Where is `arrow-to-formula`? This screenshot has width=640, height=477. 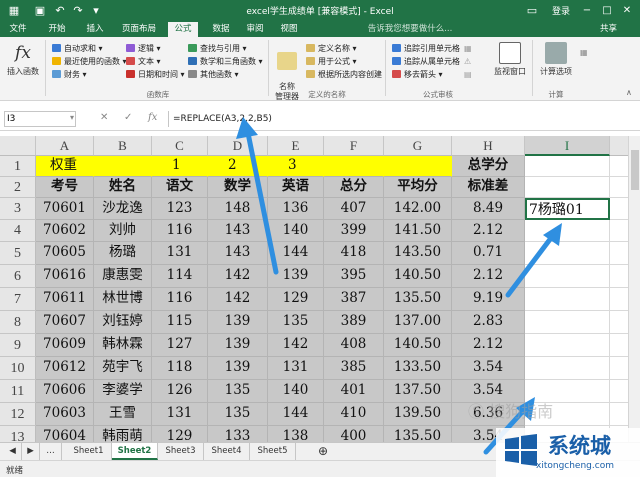
arrow-to-formula is located at coordinates (257, 196).